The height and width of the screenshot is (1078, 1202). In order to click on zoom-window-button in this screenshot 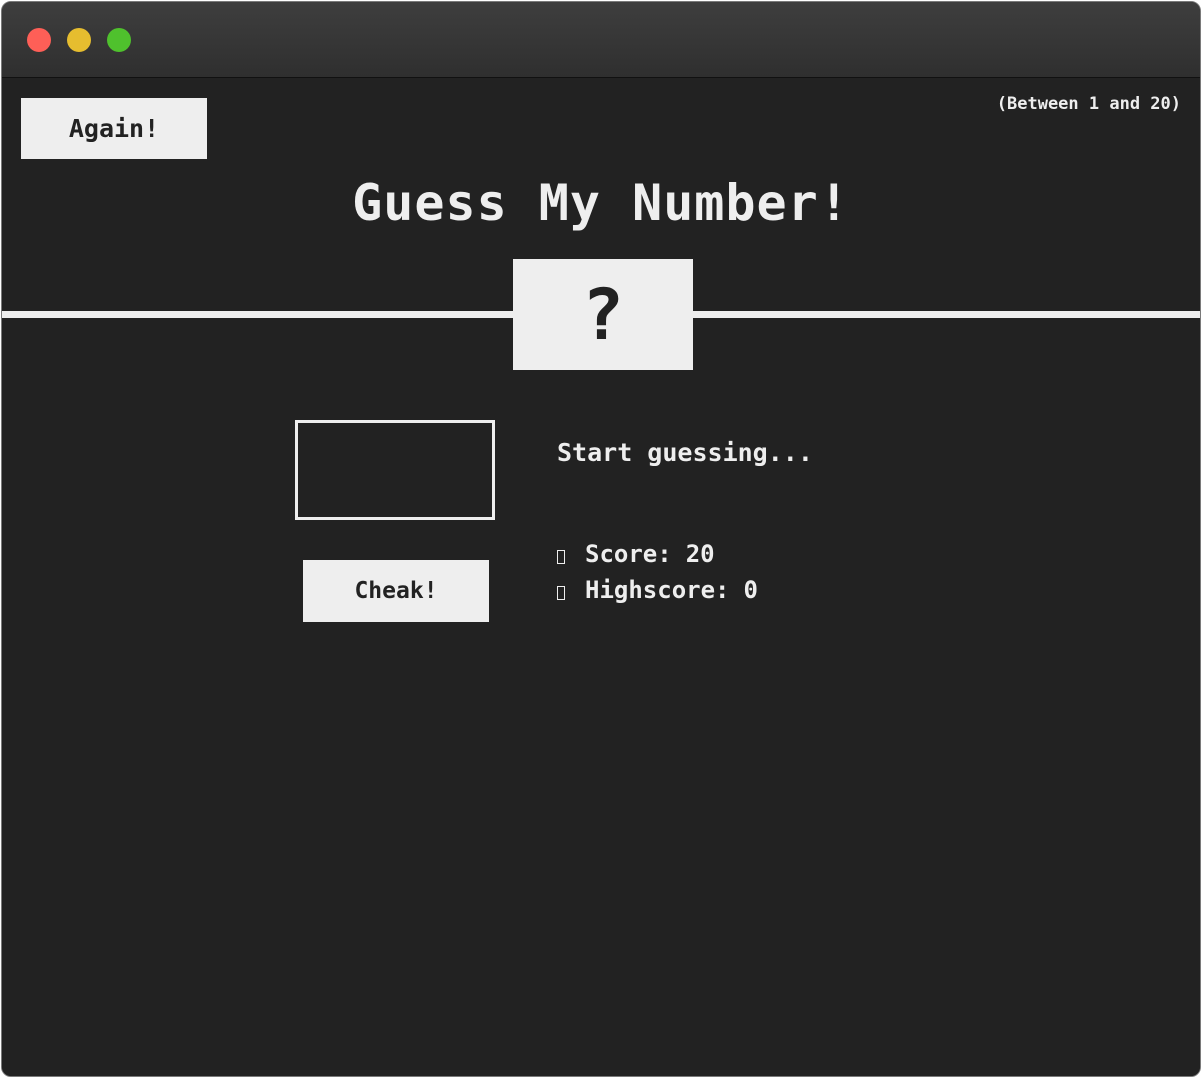, I will do `click(119, 40)`.